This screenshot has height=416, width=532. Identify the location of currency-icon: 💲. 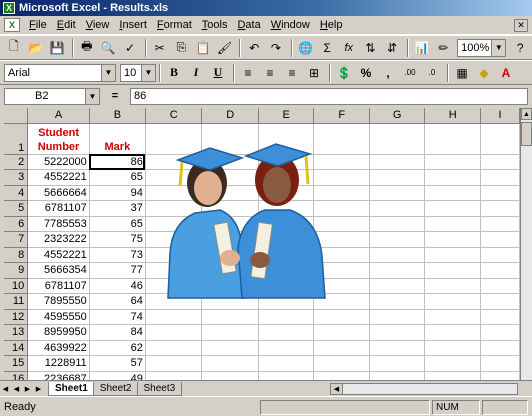
(344, 73).